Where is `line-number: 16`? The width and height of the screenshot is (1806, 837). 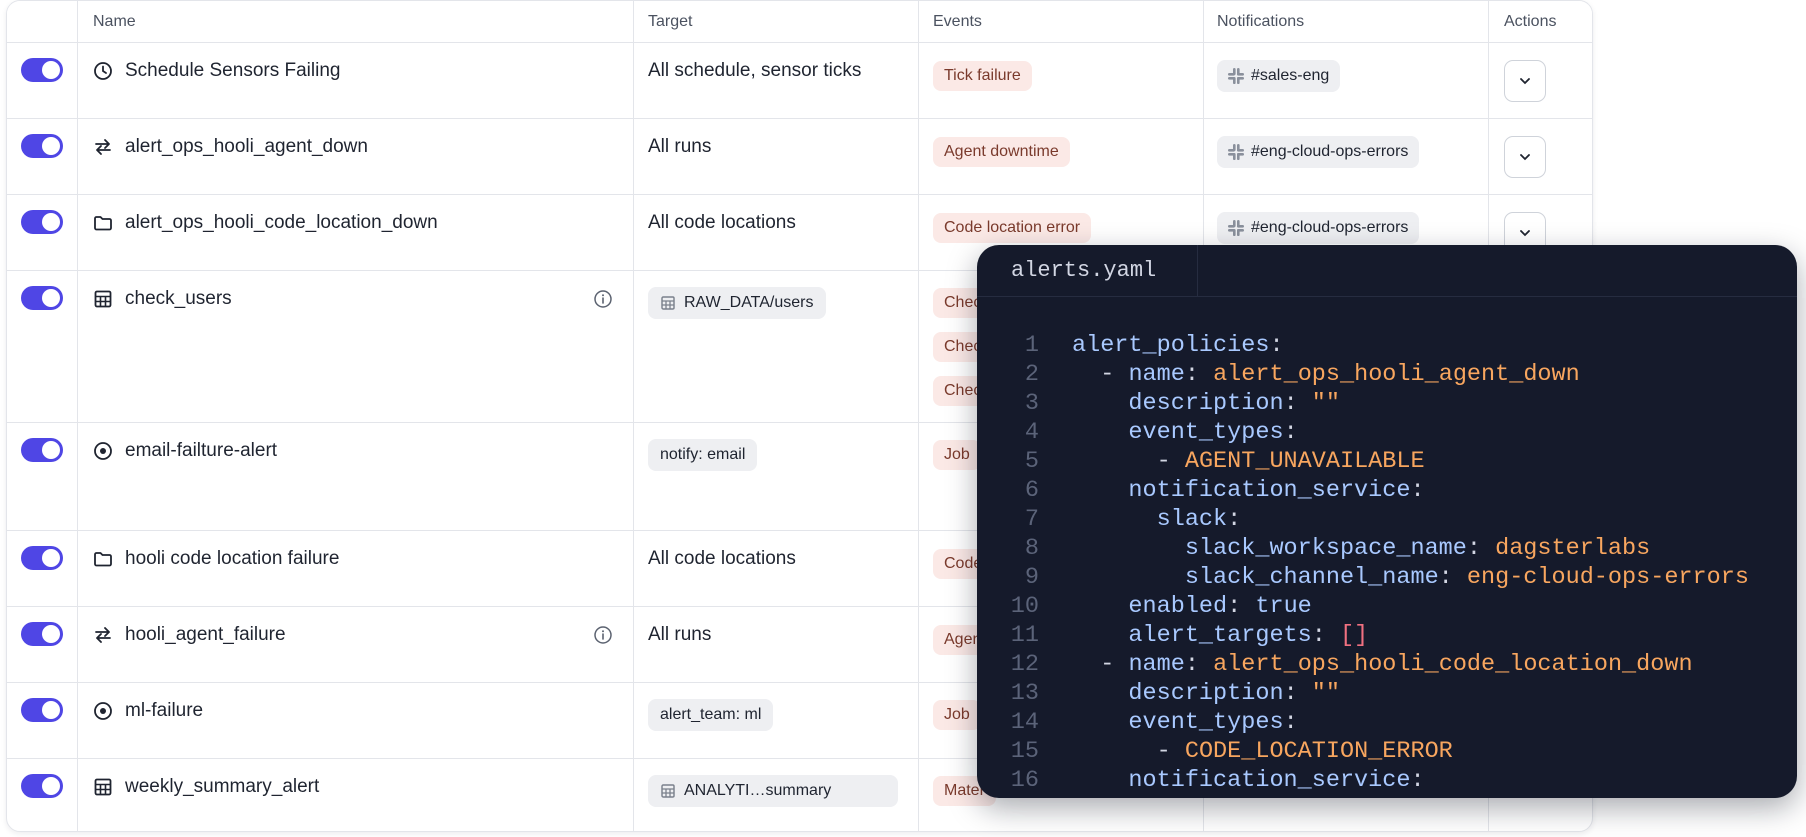
line-number: 16 is located at coordinates (1024, 780).